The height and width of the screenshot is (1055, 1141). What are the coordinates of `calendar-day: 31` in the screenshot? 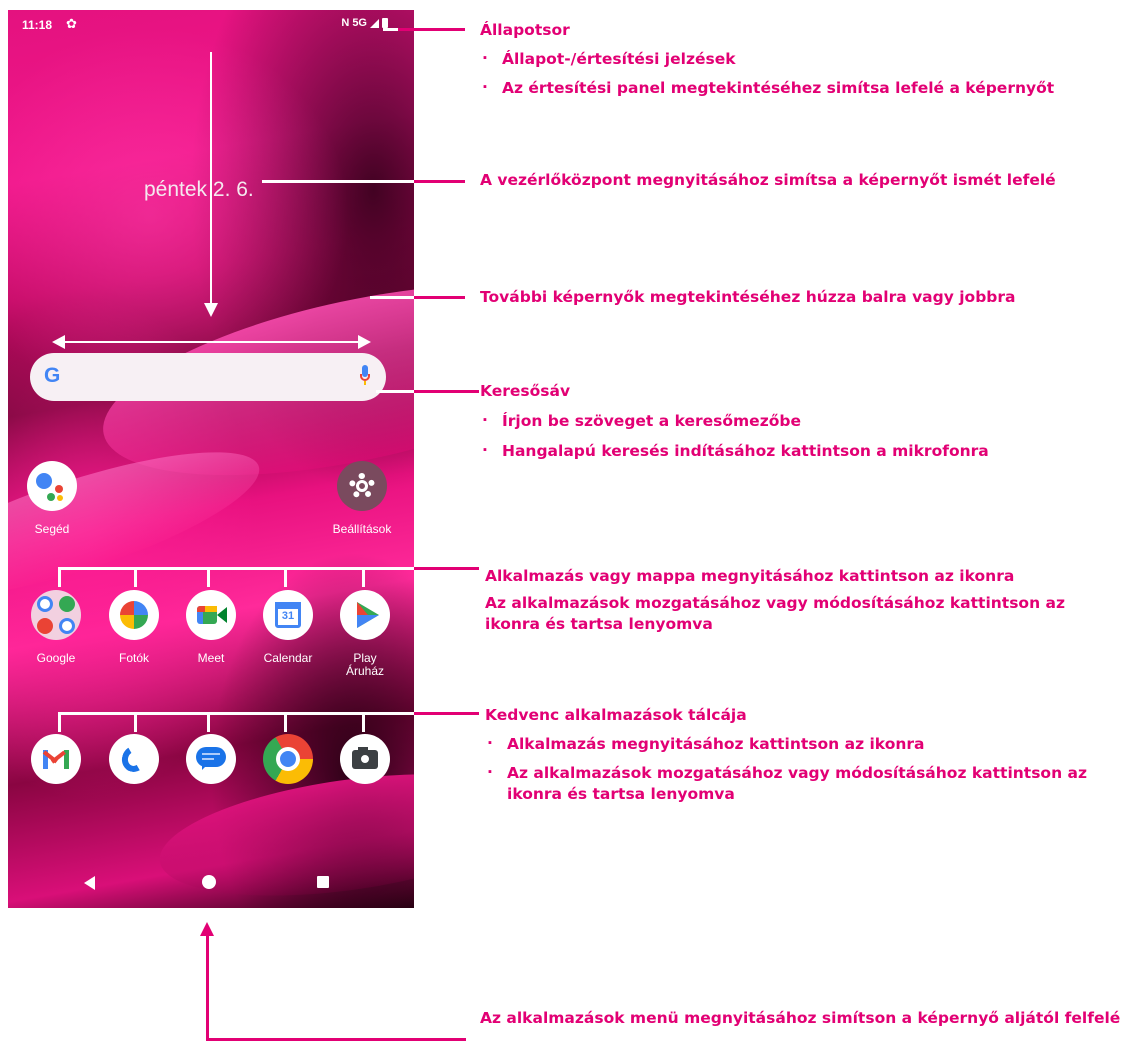 It's located at (288, 616).